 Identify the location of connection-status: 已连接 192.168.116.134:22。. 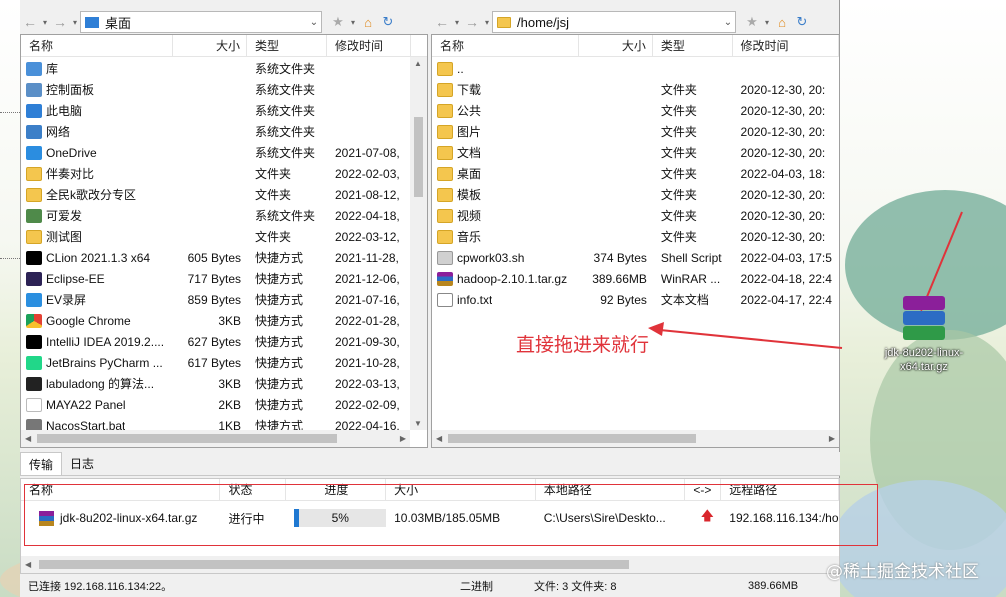
(100, 586).